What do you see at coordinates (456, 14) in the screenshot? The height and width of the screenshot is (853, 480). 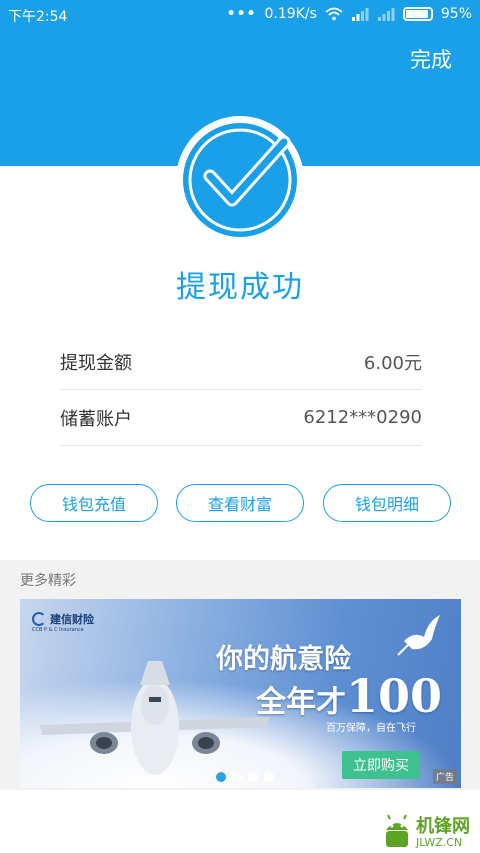 I see `battery-level: 95%` at bounding box center [456, 14].